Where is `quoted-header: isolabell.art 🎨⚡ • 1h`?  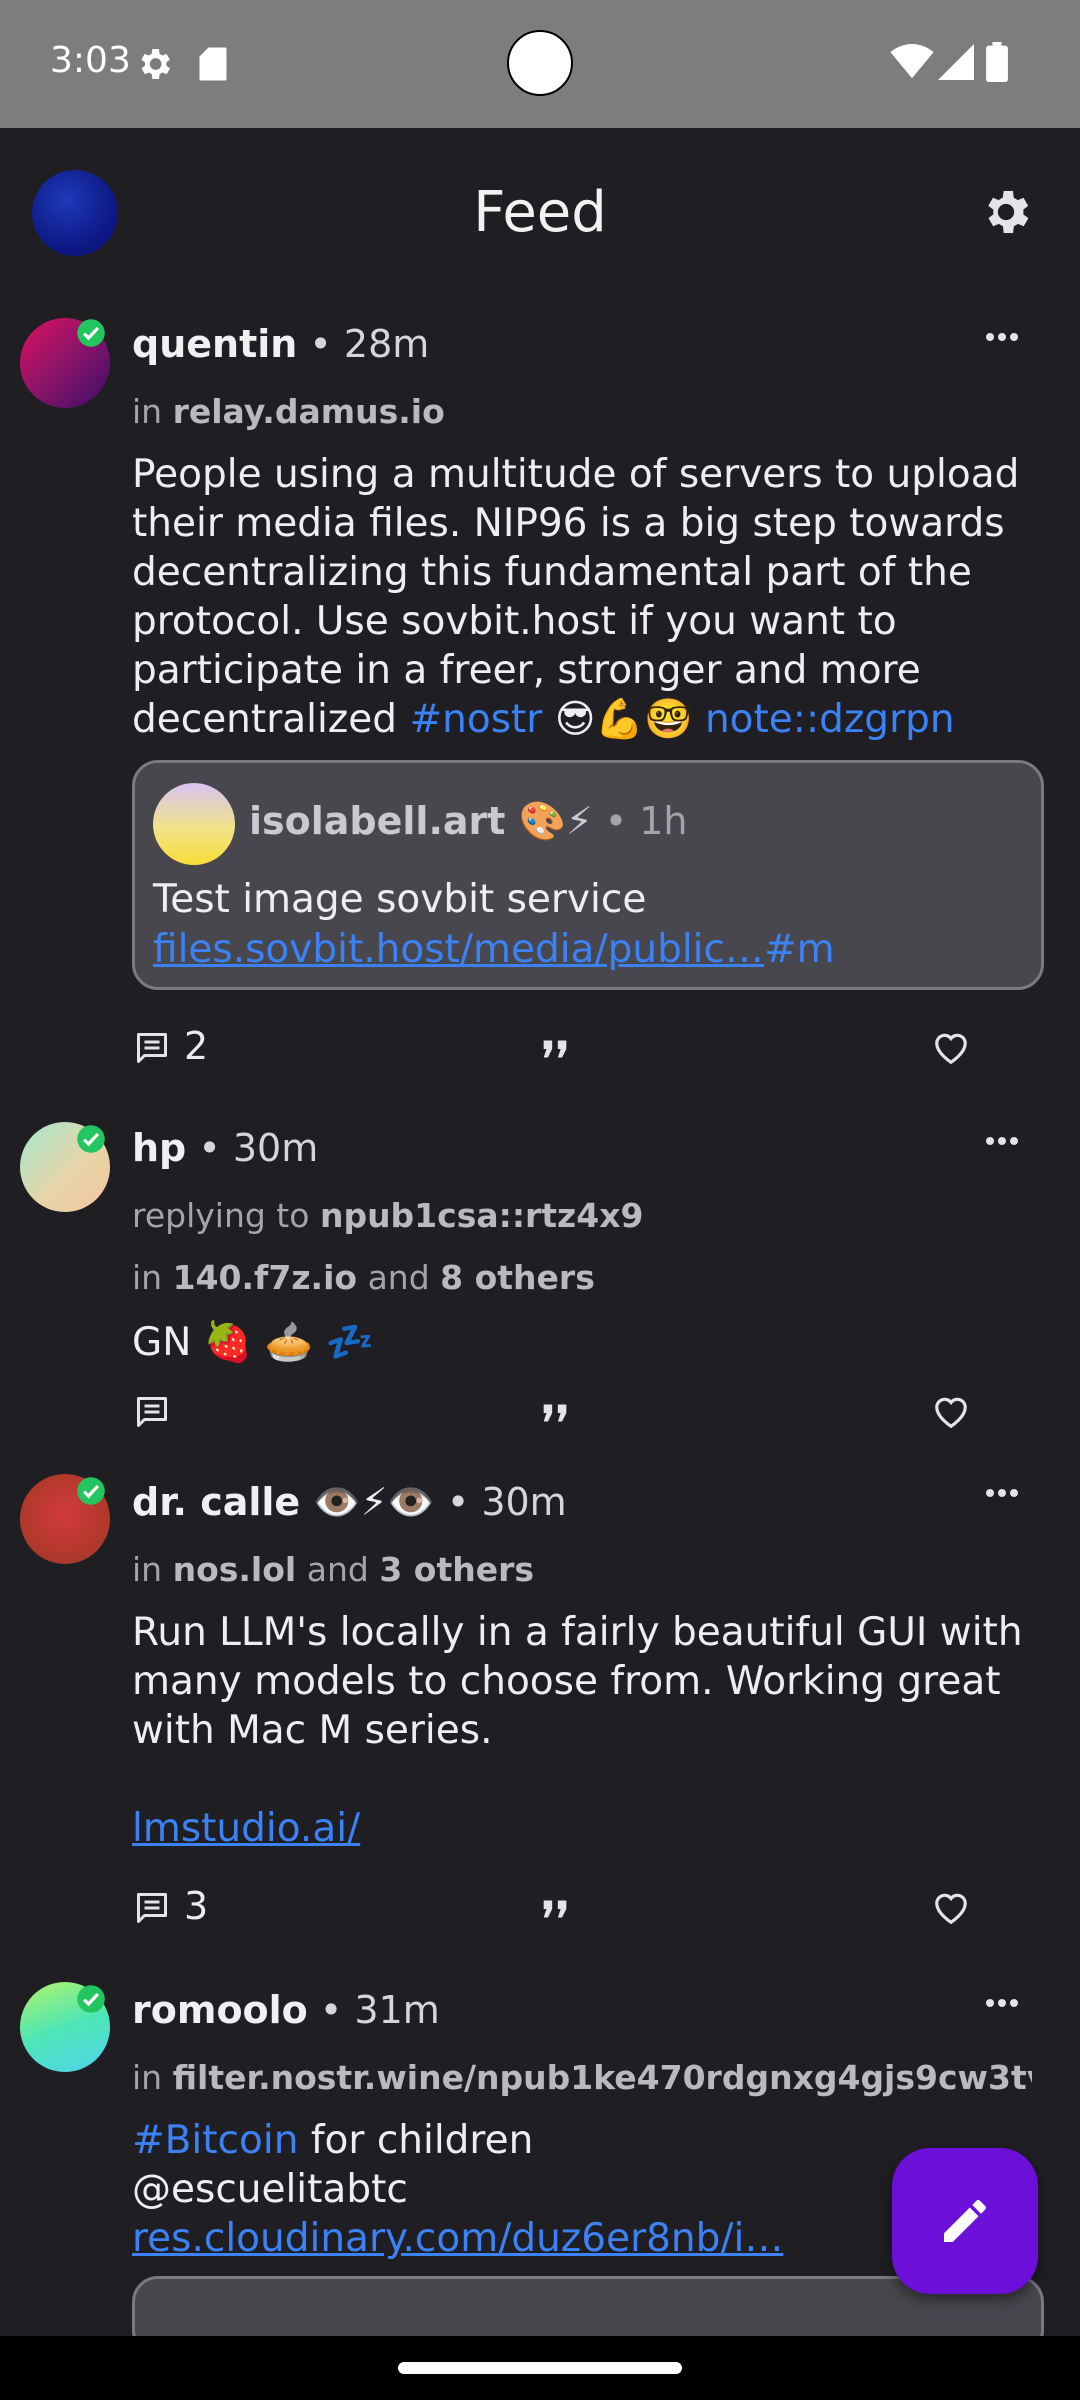 quoted-header: isolabell.art 🎨⚡ • 1h is located at coordinates (468, 821).